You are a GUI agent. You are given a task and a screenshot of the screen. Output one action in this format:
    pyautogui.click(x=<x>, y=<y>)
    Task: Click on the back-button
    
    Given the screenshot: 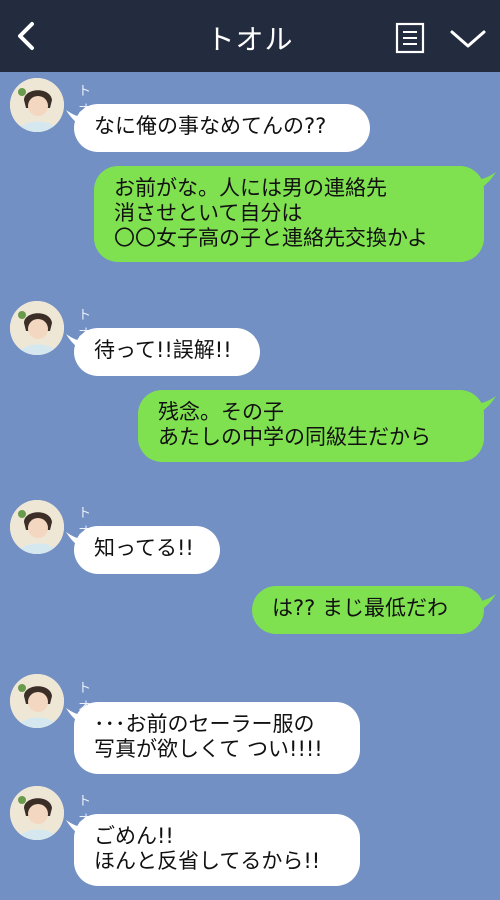 What is the action you would take?
    pyautogui.click(x=26, y=36)
    